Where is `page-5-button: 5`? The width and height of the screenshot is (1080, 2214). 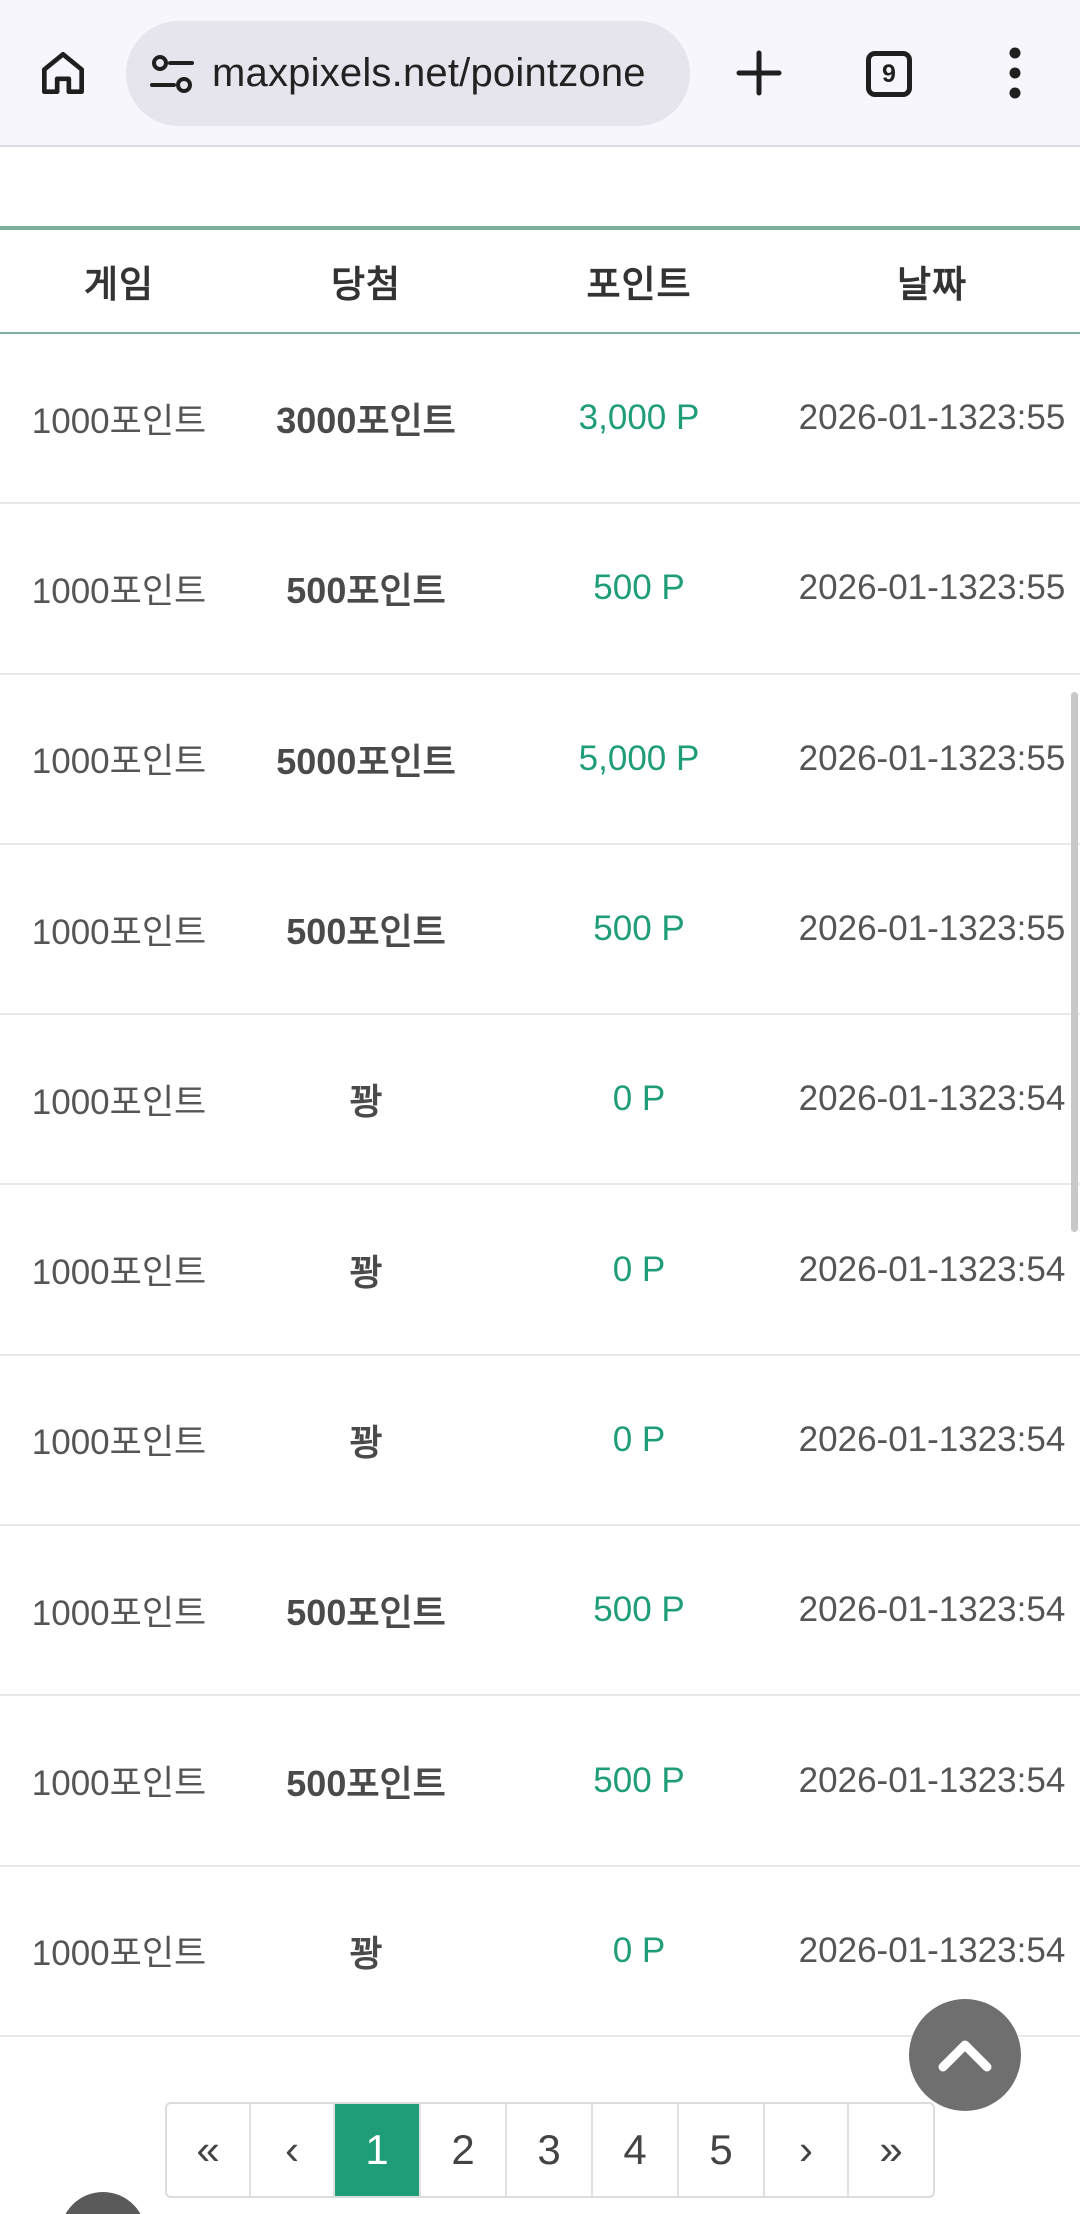
page-5-button: 5 is located at coordinates (722, 2150).